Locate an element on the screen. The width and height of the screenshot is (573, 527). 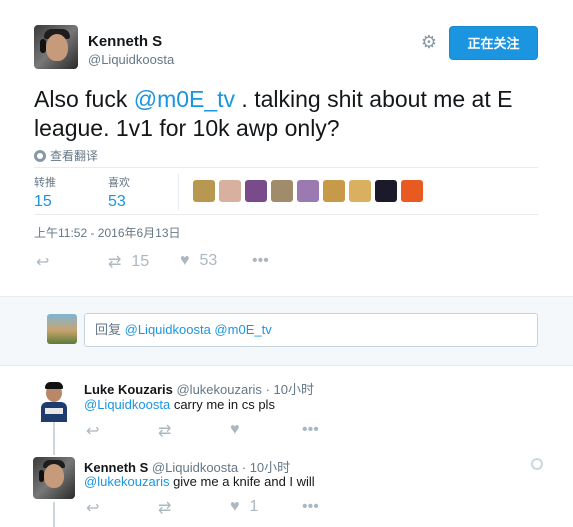
reply-author-handle: @lukekouzaris is located at coordinates (219, 389).